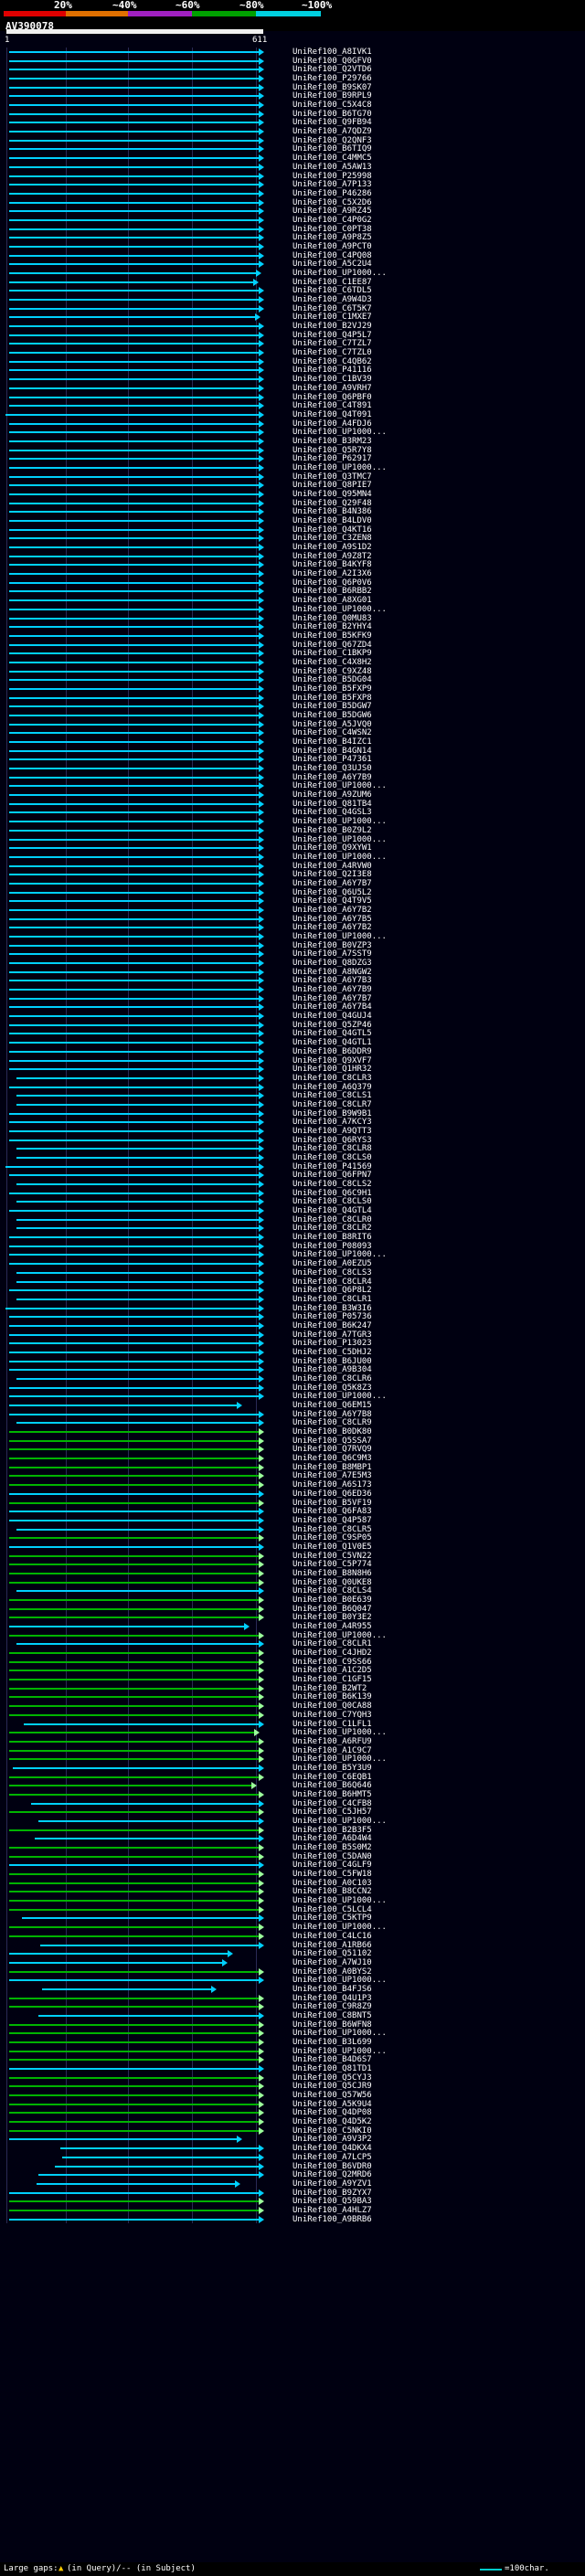 The image size is (585, 2576). Describe the element at coordinates (332, 618) in the screenshot. I see `hit-label: UniRef100_Q0MU83` at that location.